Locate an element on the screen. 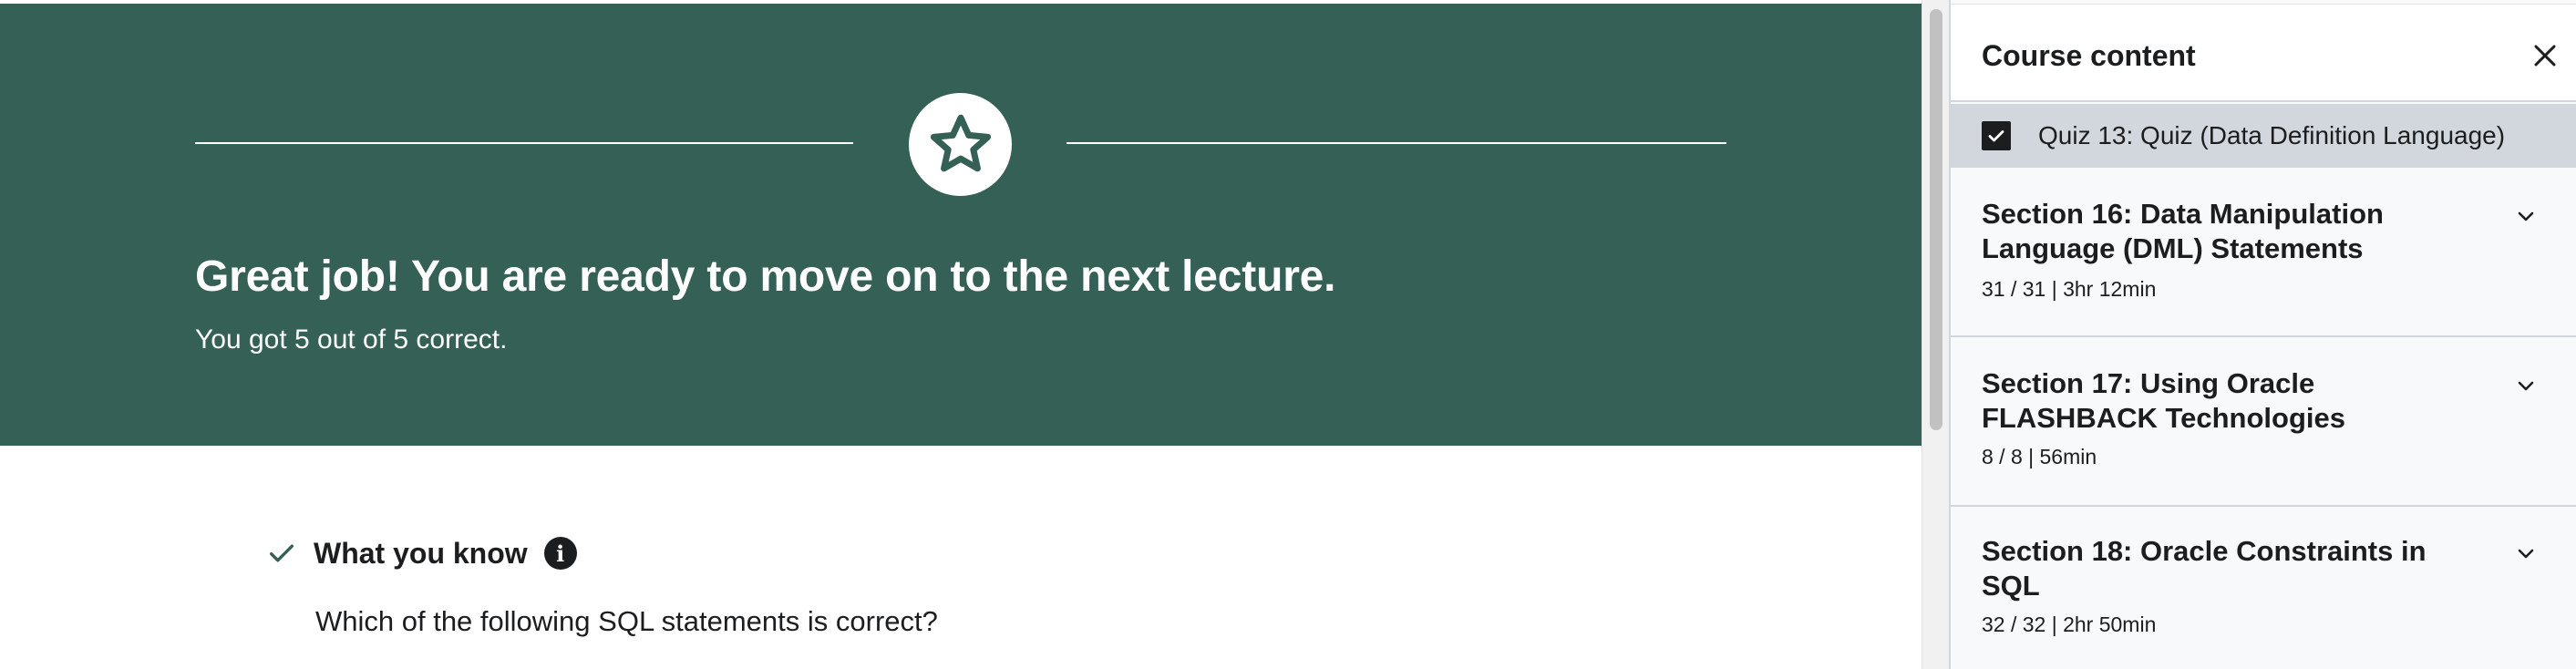 Image resolution: width=2576 pixels, height=669 pixels. star-icon is located at coordinates (960, 142).